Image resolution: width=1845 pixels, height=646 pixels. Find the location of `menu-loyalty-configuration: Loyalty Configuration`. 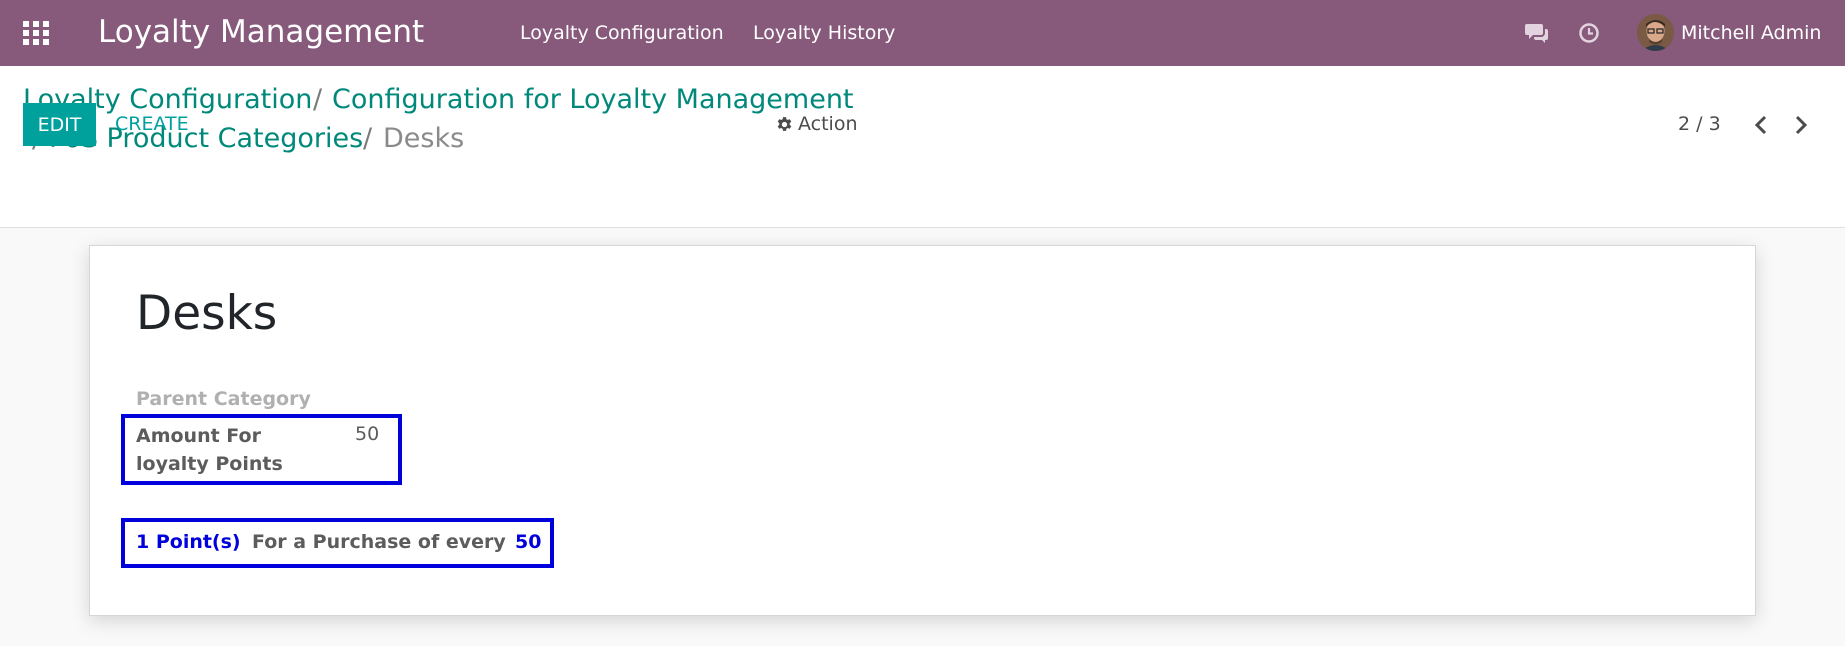

menu-loyalty-configuration: Loyalty Configuration is located at coordinates (622, 33).